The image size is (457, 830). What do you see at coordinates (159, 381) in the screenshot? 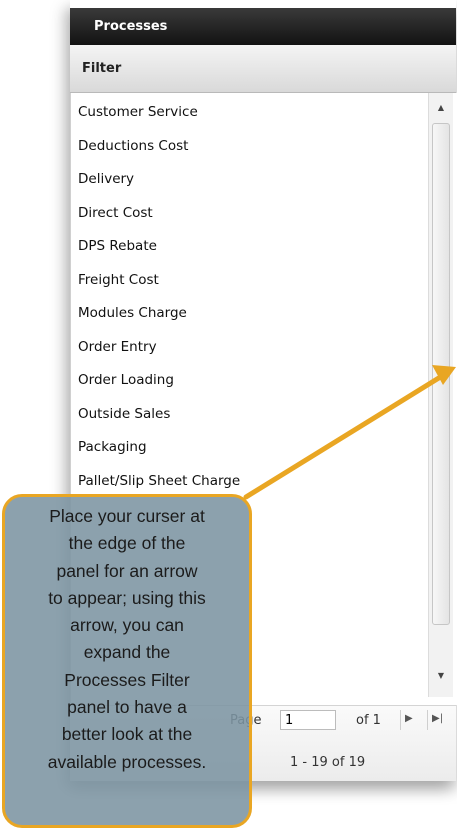
I see `list-item: Order Loading` at bounding box center [159, 381].